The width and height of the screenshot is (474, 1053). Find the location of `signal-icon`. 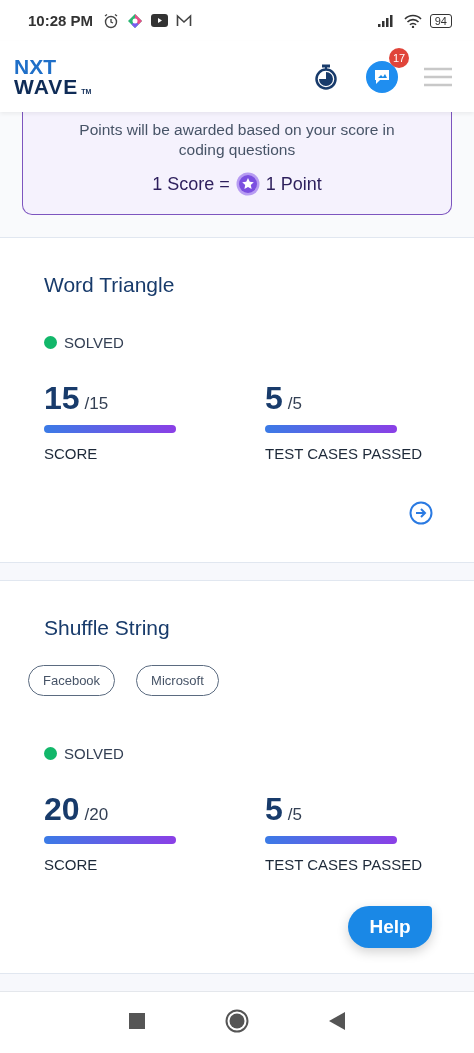

signal-icon is located at coordinates (386, 20).